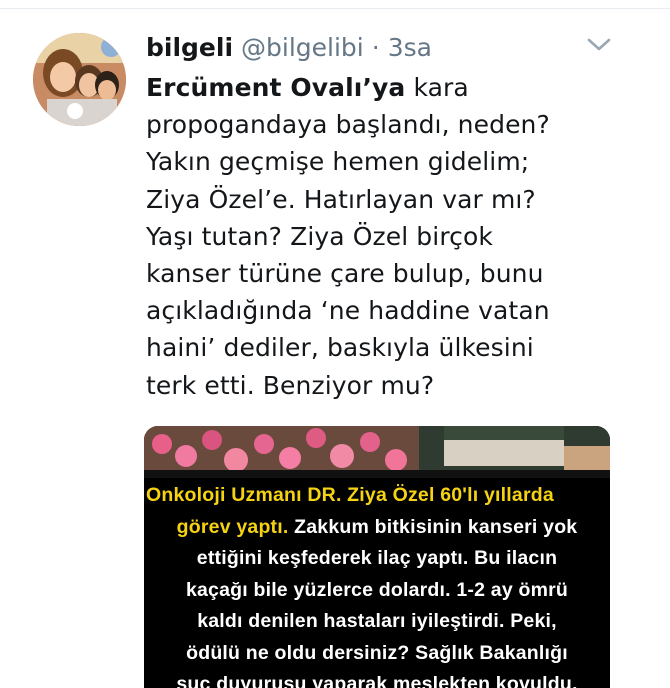 The height and width of the screenshot is (688, 670). I want to click on profile-photo-children, so click(79, 79).